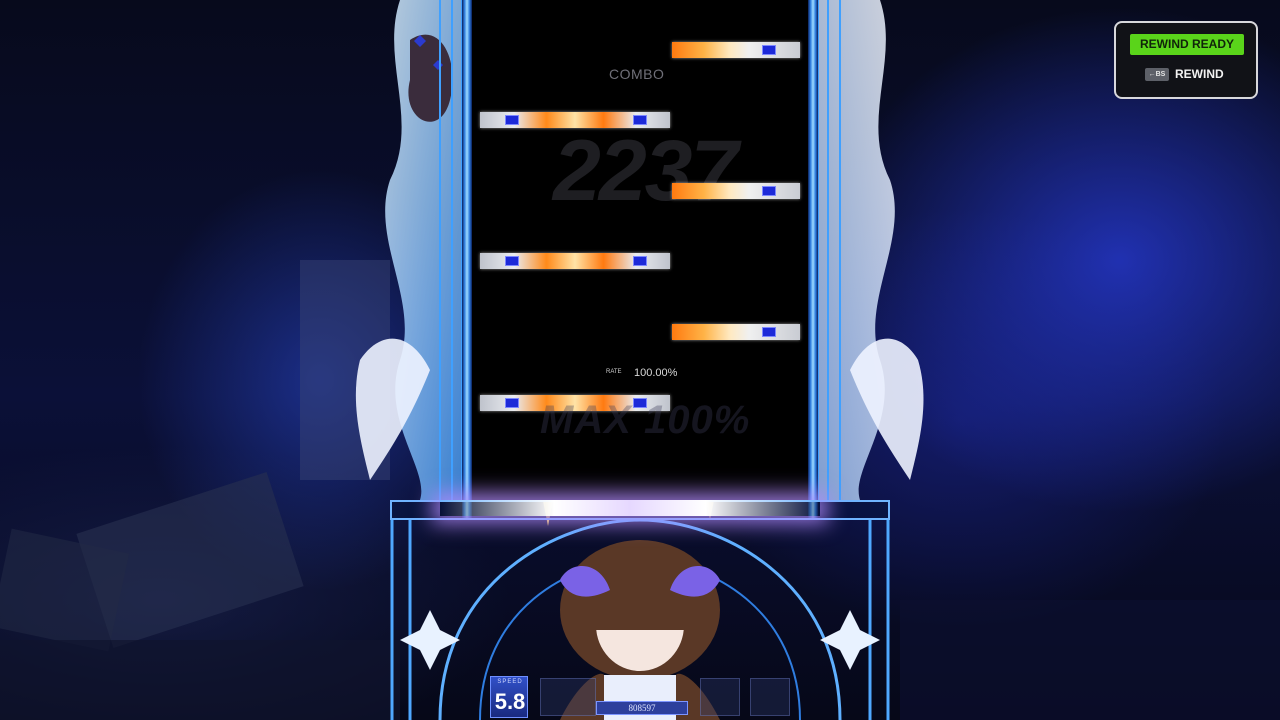 This screenshot has height=720, width=1280. Describe the element at coordinates (1157, 74) in the screenshot. I see `backspace-key-icon: ←BS` at that location.